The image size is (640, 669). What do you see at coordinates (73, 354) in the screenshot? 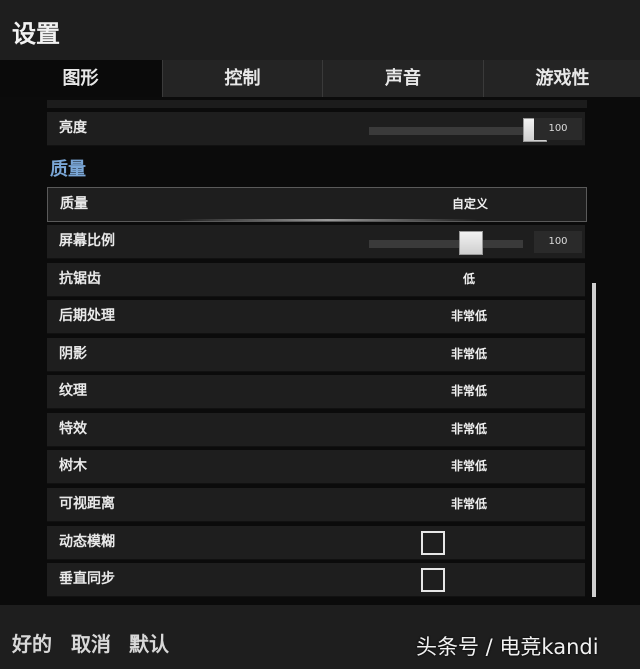
I see `shadows-label: 阴影` at bounding box center [73, 354].